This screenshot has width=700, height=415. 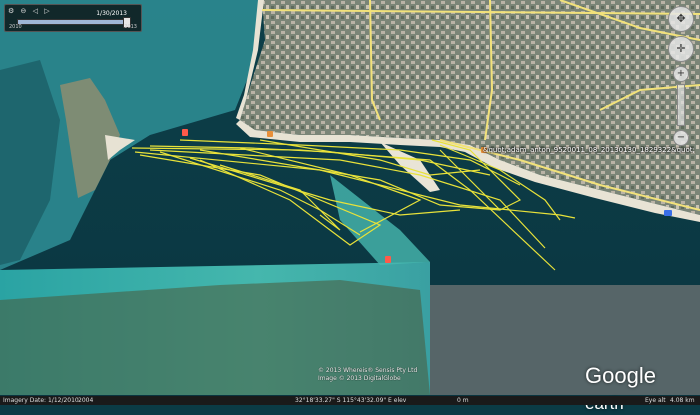 I want to click on cursor-coordinates: 32°18'33.27" S 115°43'32.09" E elev, so click(x=351, y=400).